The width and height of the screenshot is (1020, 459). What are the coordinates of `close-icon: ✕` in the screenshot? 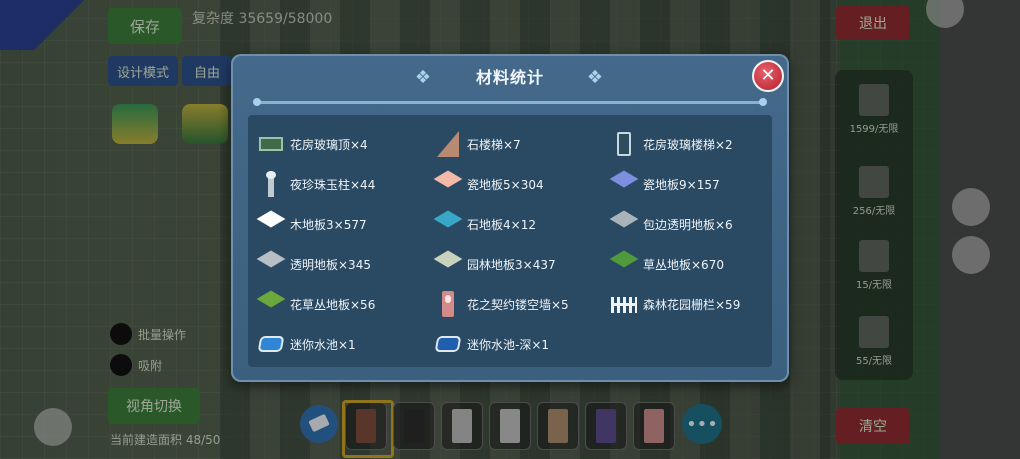 It's located at (768, 75).